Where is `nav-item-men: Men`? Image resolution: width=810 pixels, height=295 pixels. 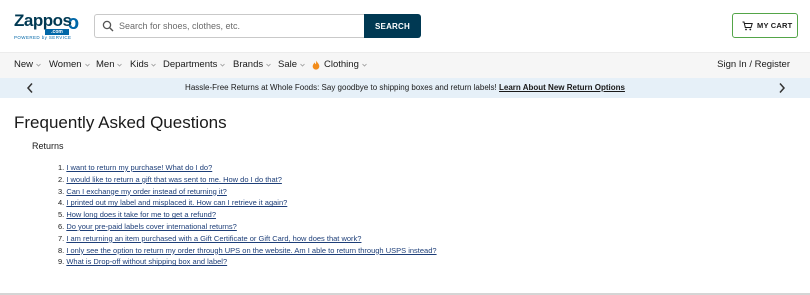 nav-item-men: Men is located at coordinates (109, 64).